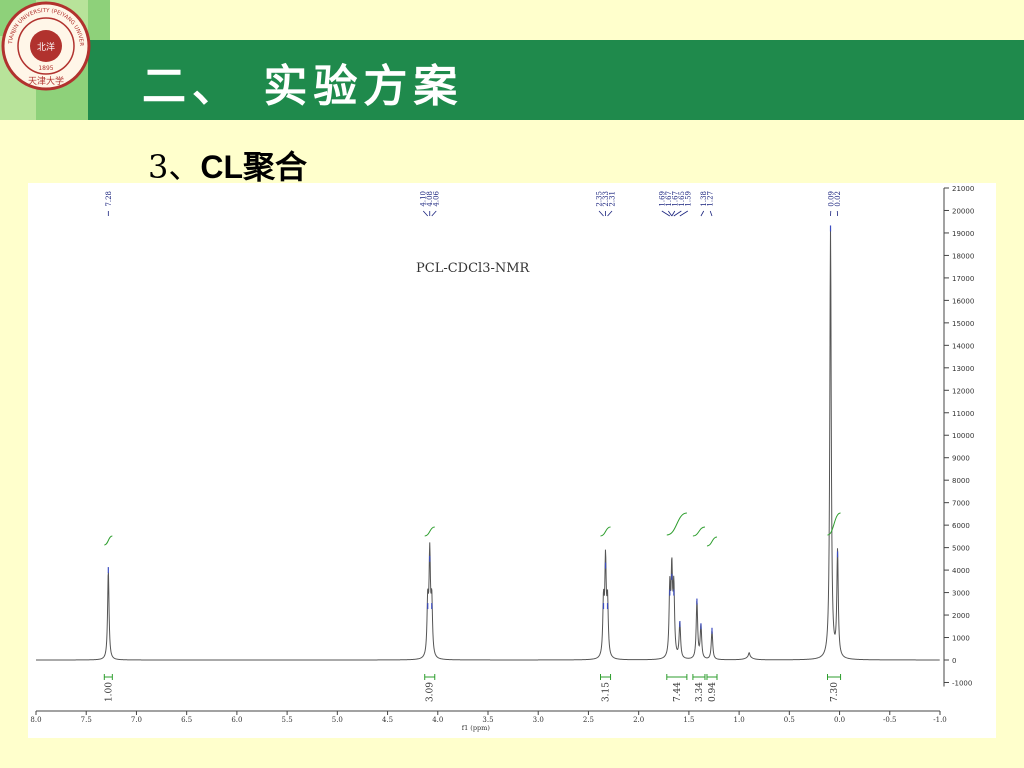 Image resolution: width=1024 pixels, height=768 pixels. I want to click on x-axis-label: f1 (ppm), so click(476, 728).